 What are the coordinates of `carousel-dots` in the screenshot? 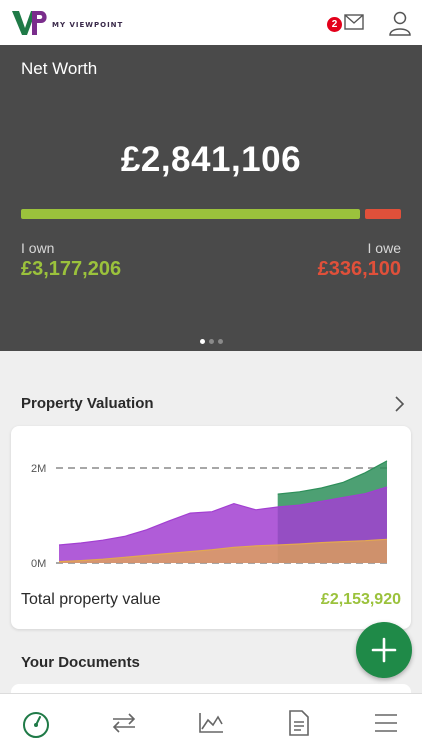 It's located at (211, 341).